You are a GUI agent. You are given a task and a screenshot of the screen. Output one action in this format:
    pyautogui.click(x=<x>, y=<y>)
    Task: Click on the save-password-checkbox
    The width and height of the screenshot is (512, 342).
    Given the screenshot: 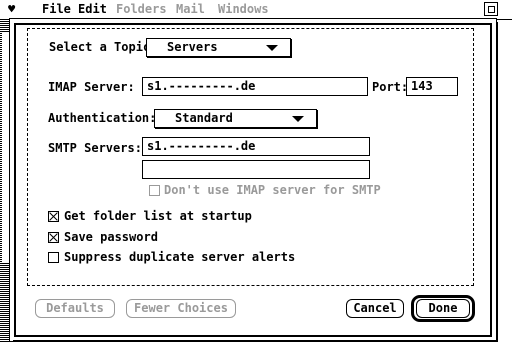 What is the action you would take?
    pyautogui.click(x=53, y=237)
    